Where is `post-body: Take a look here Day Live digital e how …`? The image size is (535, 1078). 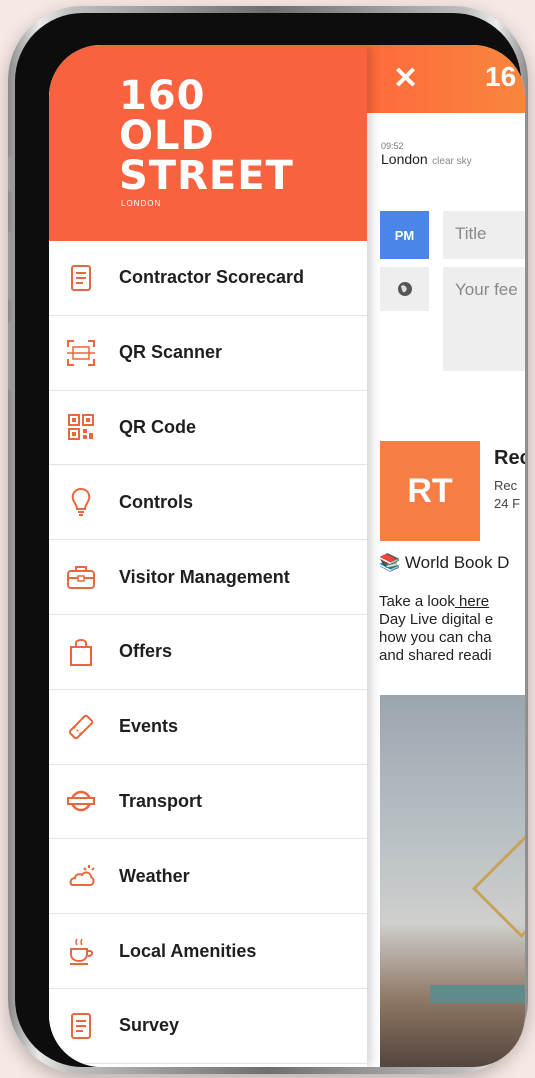 post-body: Take a look here Day Live digital e how … is located at coordinates (436, 629).